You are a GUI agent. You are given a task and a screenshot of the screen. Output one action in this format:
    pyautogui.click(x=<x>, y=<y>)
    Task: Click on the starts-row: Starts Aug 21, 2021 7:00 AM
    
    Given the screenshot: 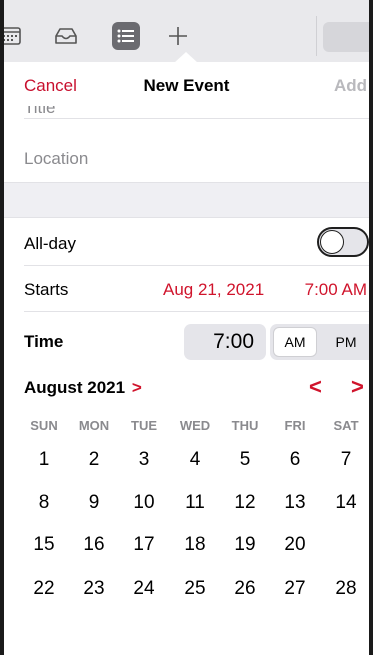 What is the action you would take?
    pyautogui.click(x=196, y=289)
    